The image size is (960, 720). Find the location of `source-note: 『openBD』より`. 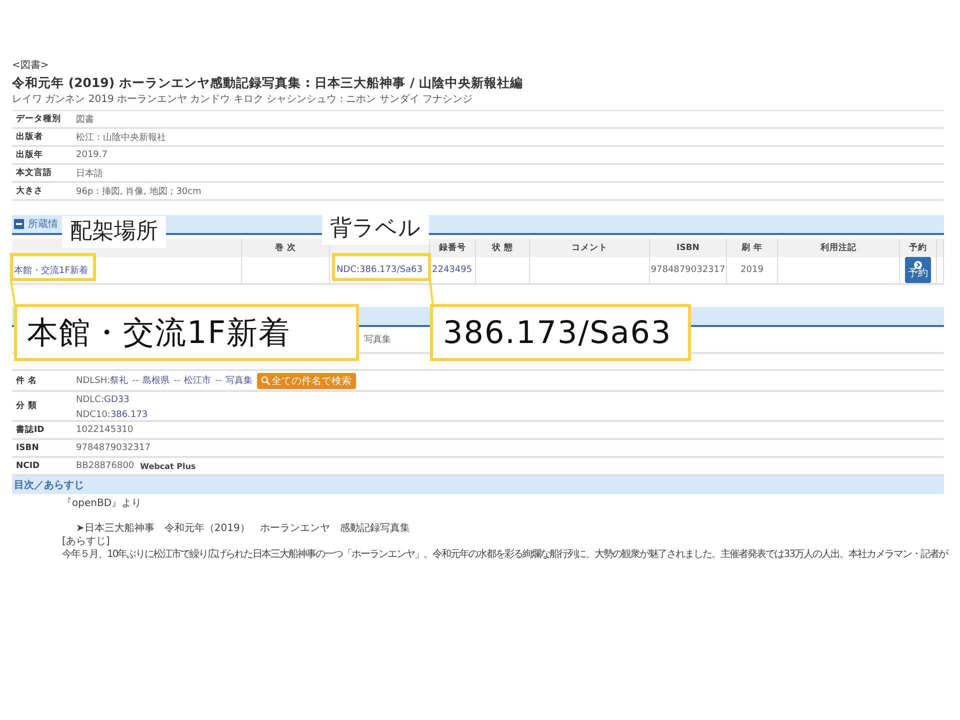

source-note: 『openBD』より is located at coordinates (102, 503).